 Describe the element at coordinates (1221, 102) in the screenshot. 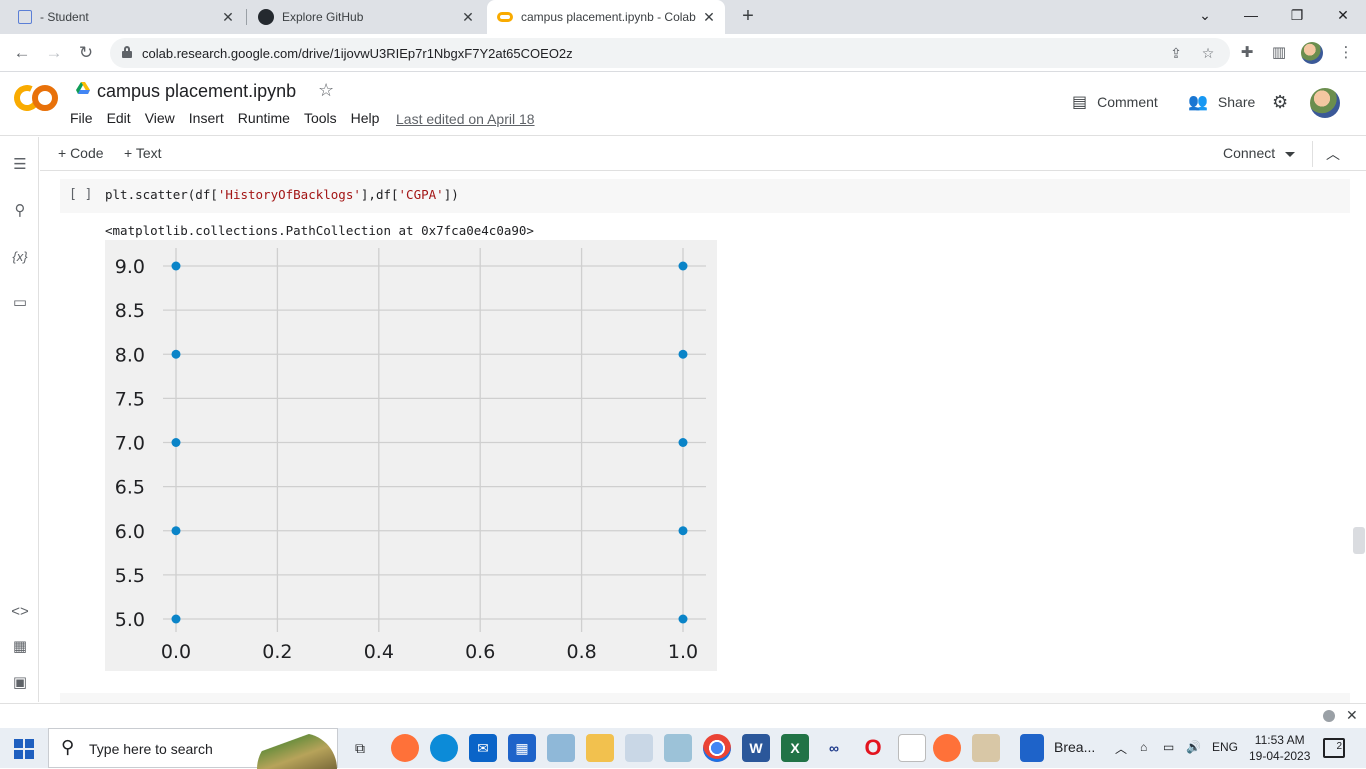

I see `share-button: 👥 Share` at that location.